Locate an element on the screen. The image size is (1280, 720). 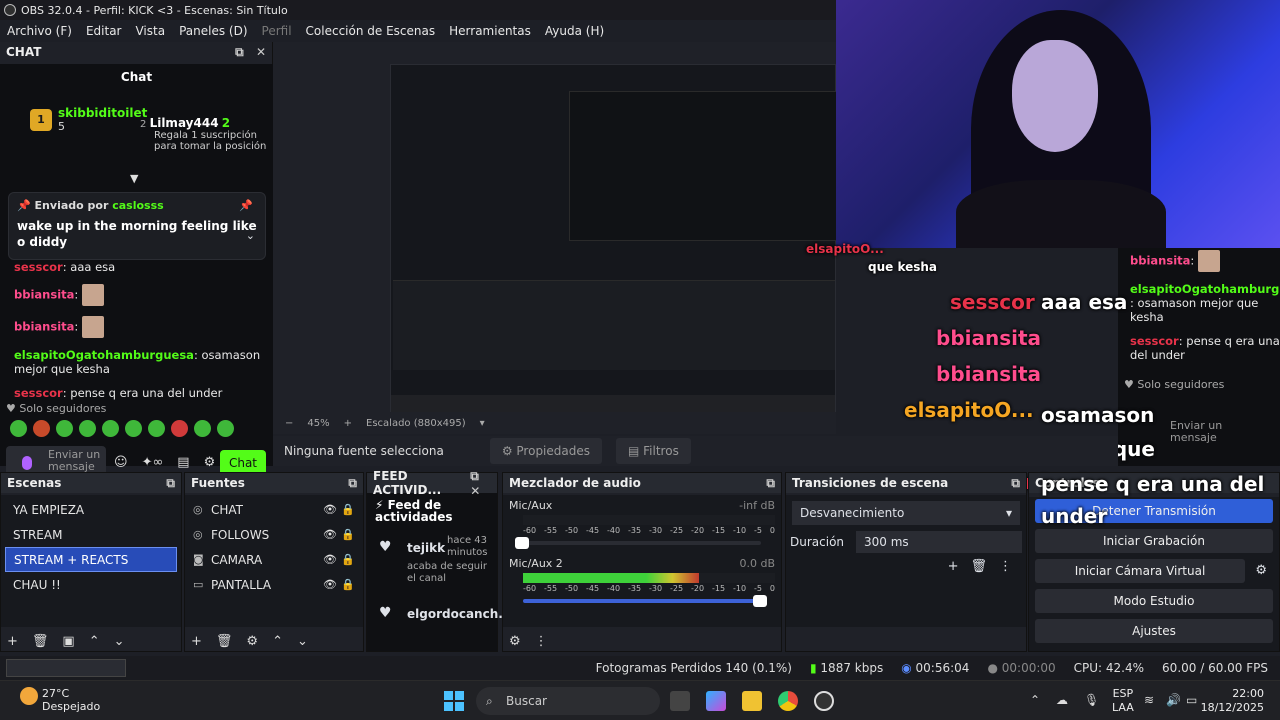
start-virtual-camera-button: Iniciar Cámara Virtual is located at coordinates (1140, 571).